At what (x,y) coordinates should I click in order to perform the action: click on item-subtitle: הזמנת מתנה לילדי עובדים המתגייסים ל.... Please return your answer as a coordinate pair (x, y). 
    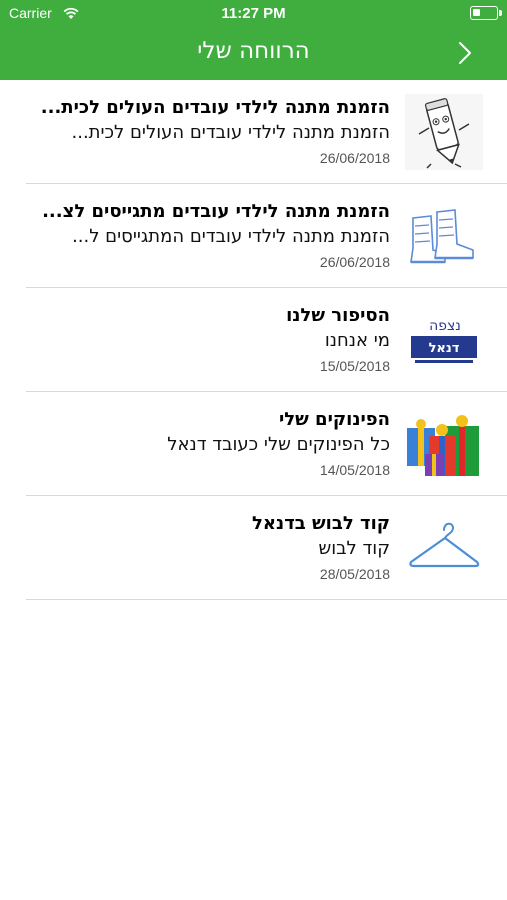
    Looking at the image, I should click on (231, 236).